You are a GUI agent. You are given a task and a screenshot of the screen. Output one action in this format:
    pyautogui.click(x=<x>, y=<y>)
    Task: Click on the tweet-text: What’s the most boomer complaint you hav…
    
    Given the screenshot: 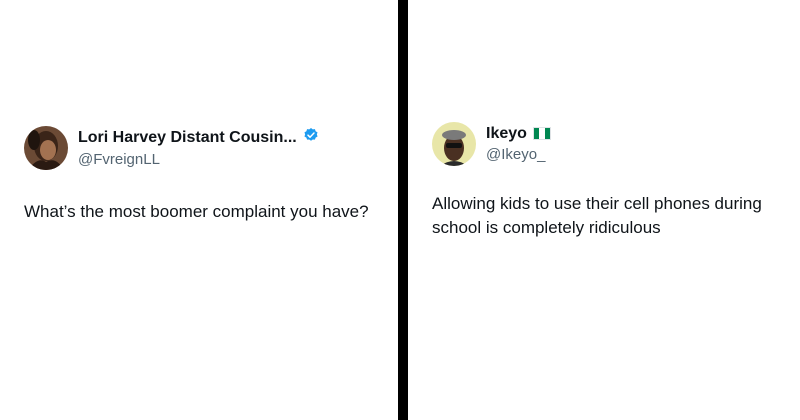 What is the action you would take?
    pyautogui.click(x=196, y=211)
    